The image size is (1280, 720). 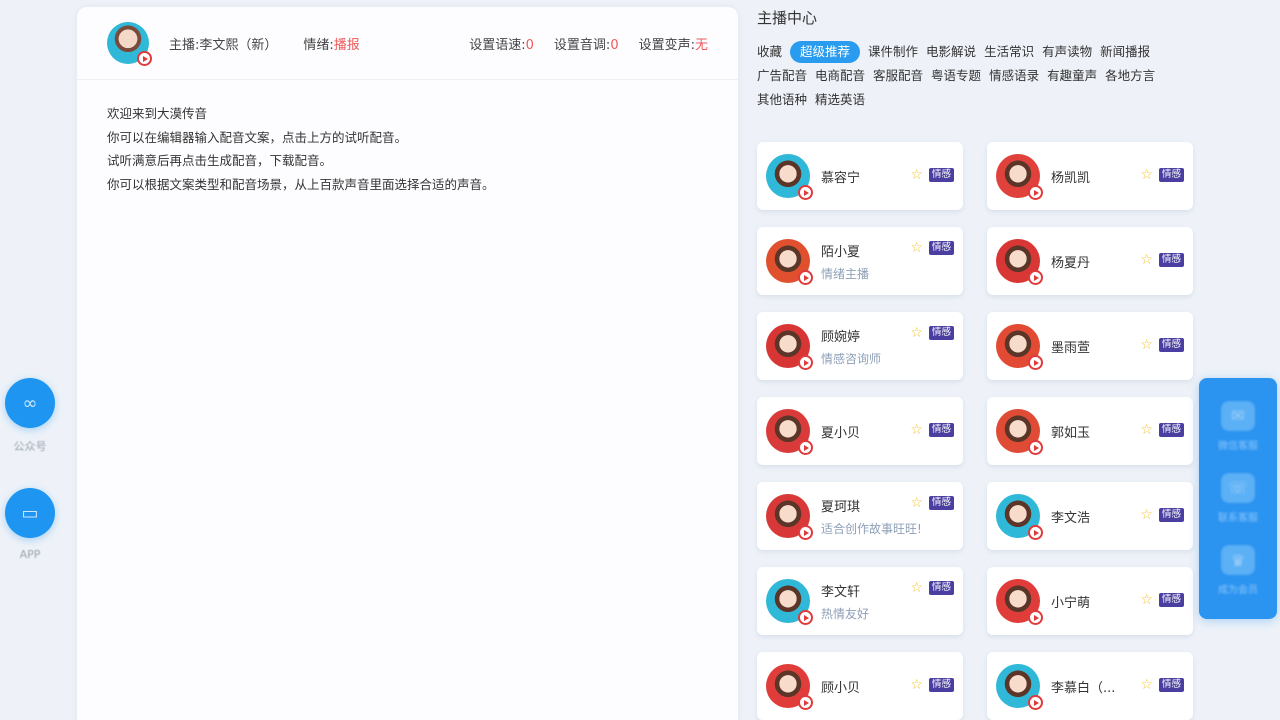 I want to click on voice-actions: ☆ 情感, so click(x=932, y=248).